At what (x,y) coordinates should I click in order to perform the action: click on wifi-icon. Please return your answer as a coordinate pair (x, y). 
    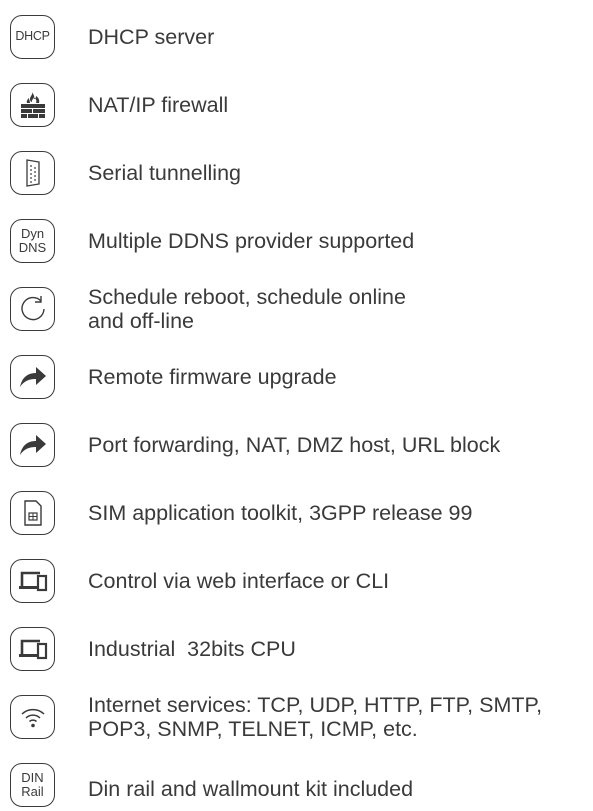
    Looking at the image, I should click on (32, 717).